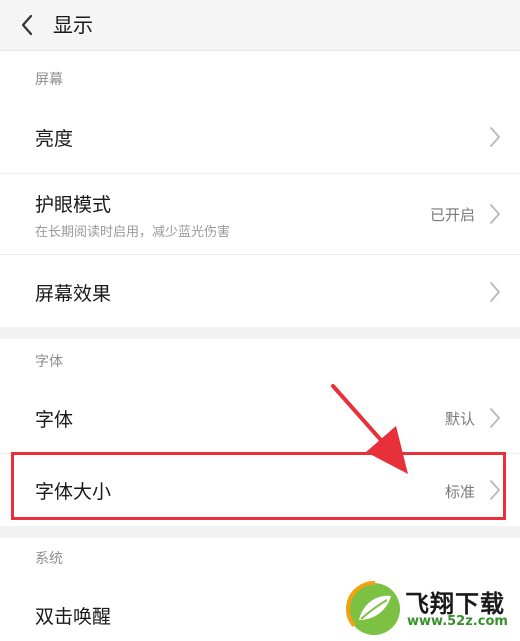 The image size is (520, 641). Describe the element at coordinates (260, 214) in the screenshot. I see `settings-row-eye-protection: 护眼模式 在长期阅读时启用，减少蓝光伤害 已开启` at that location.